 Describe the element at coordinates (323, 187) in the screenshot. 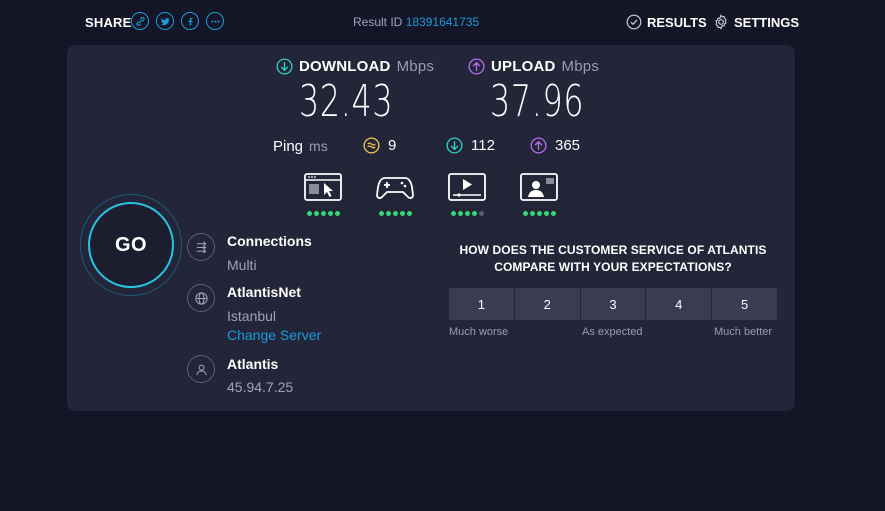

I see `web-browsing-icon` at that location.